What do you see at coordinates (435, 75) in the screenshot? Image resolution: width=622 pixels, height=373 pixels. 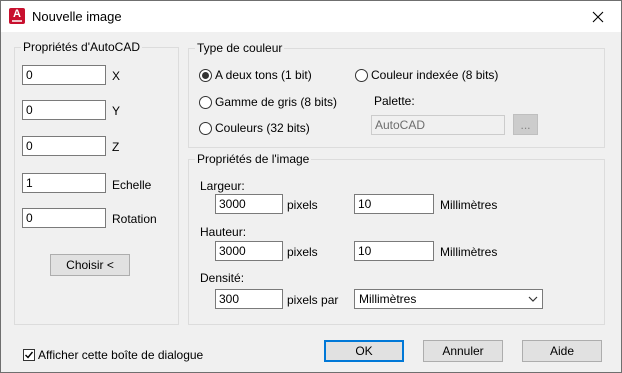 I see `radio-indexed-label: Couleur indexée (8 bits)` at bounding box center [435, 75].